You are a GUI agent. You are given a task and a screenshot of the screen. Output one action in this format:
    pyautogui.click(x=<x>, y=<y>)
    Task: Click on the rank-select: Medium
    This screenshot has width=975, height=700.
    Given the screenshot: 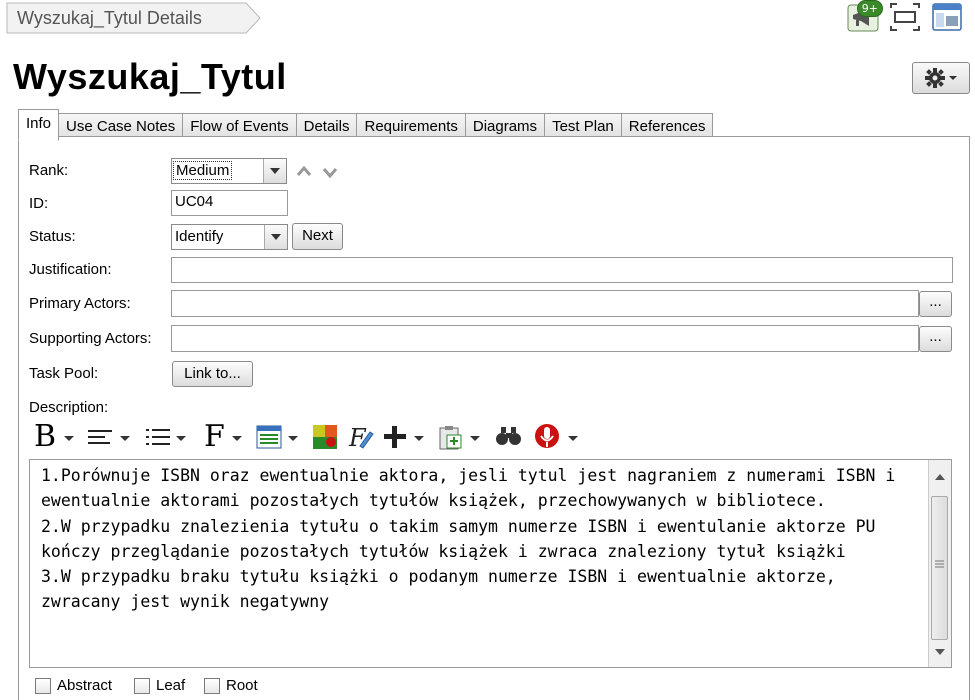 What is the action you would take?
    pyautogui.click(x=229, y=171)
    